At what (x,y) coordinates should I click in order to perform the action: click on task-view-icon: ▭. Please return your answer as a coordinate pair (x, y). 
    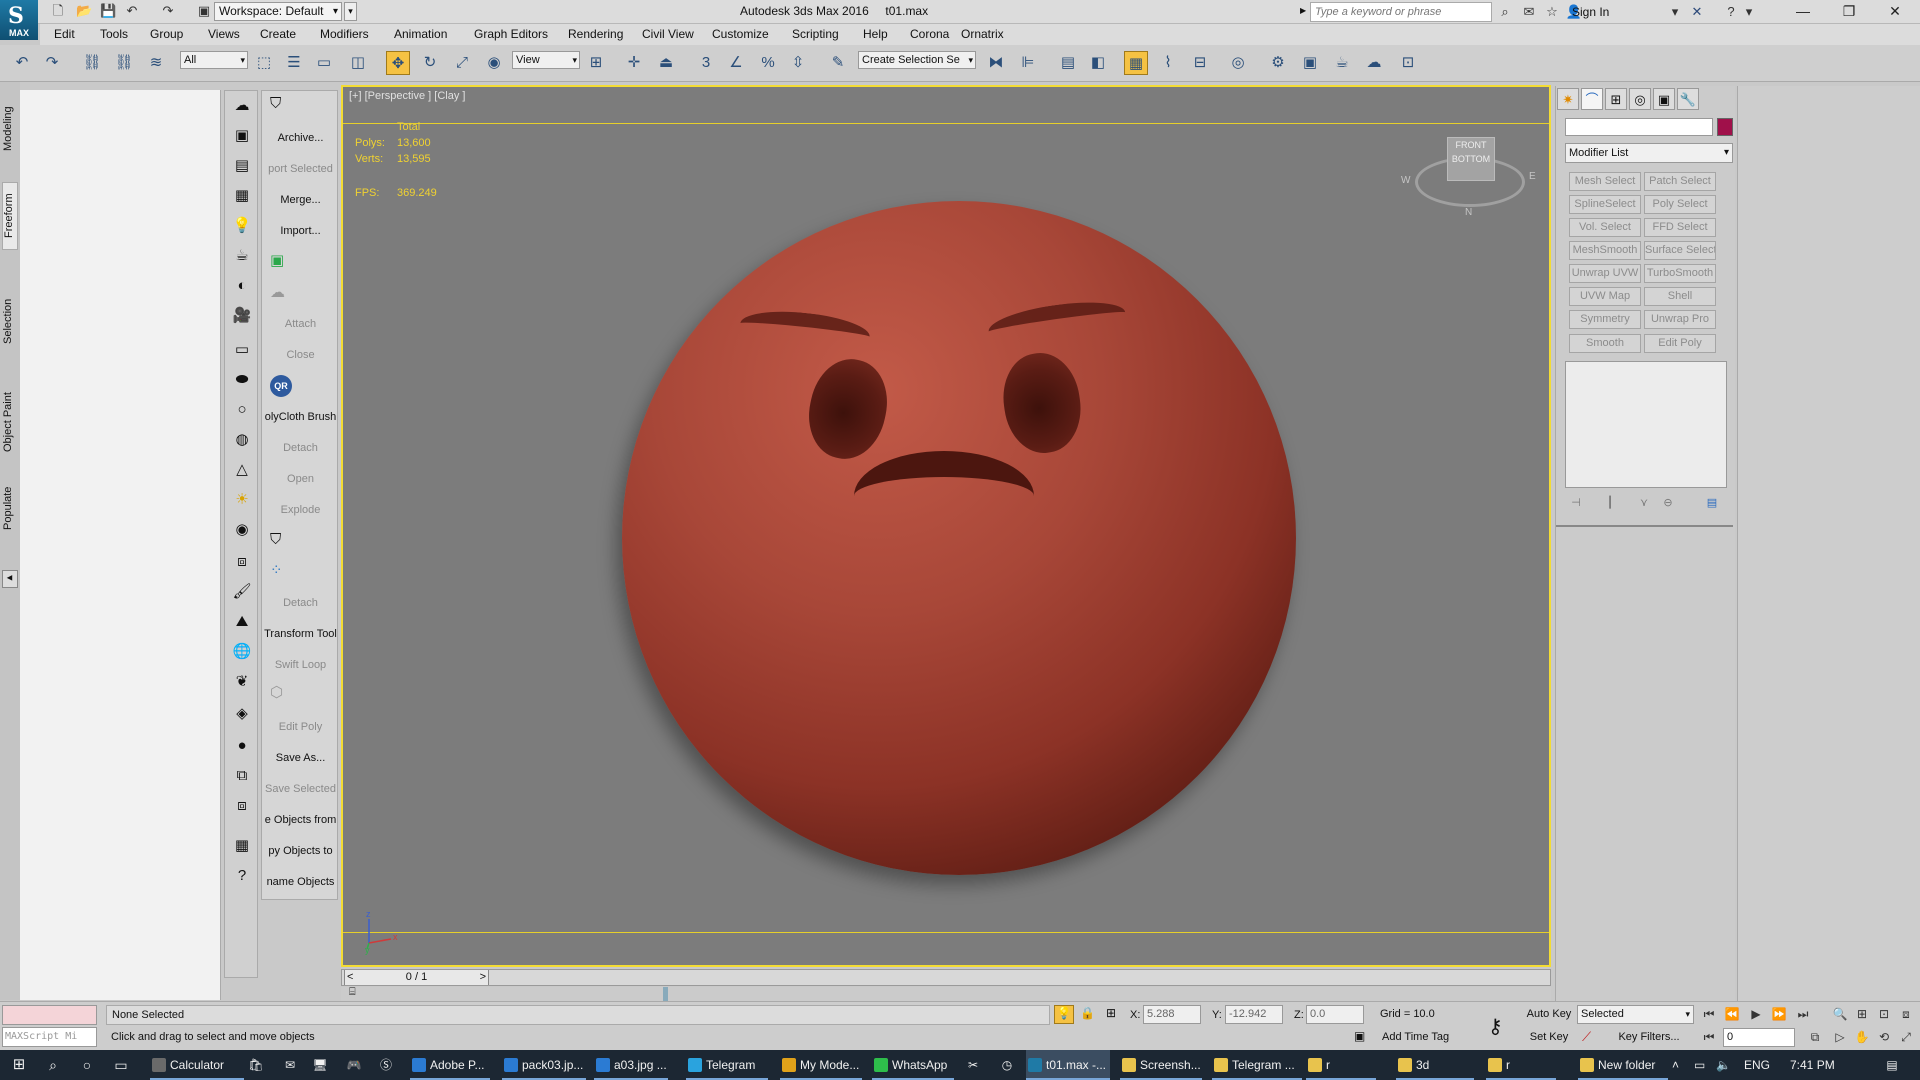
    Looking at the image, I should click on (121, 1065).